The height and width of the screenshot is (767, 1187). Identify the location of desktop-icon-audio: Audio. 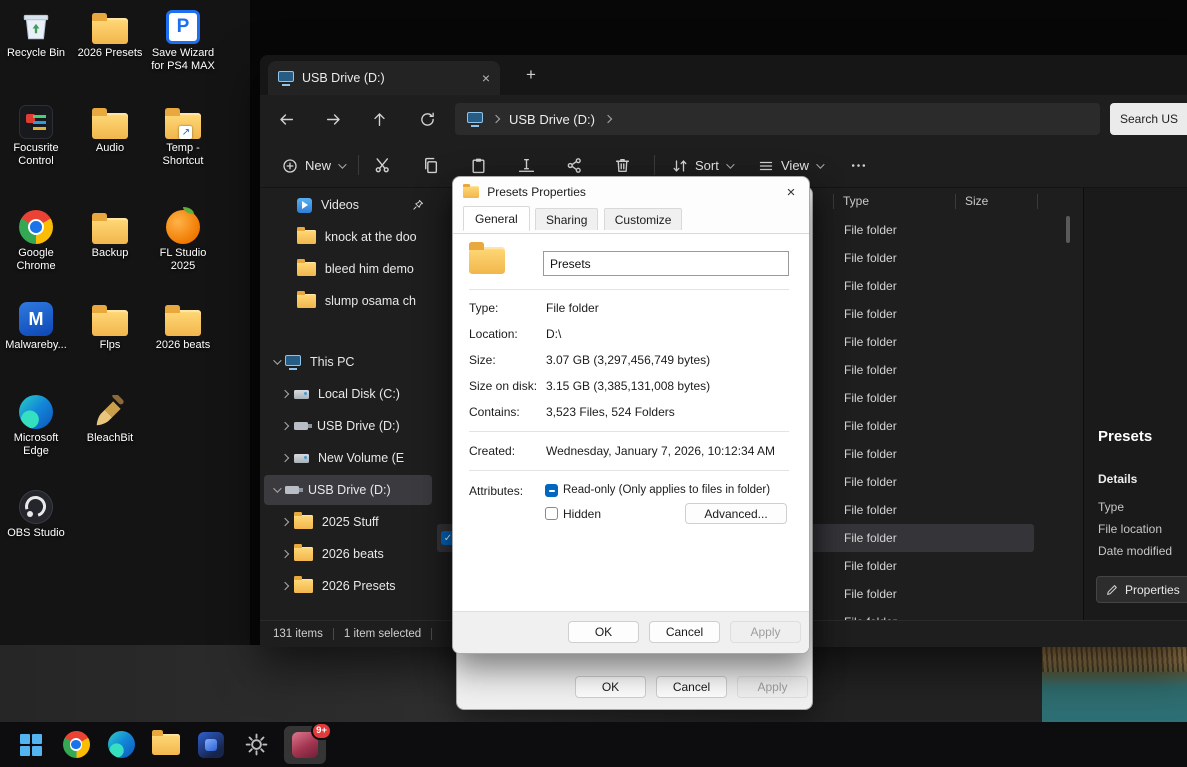
(110, 127).